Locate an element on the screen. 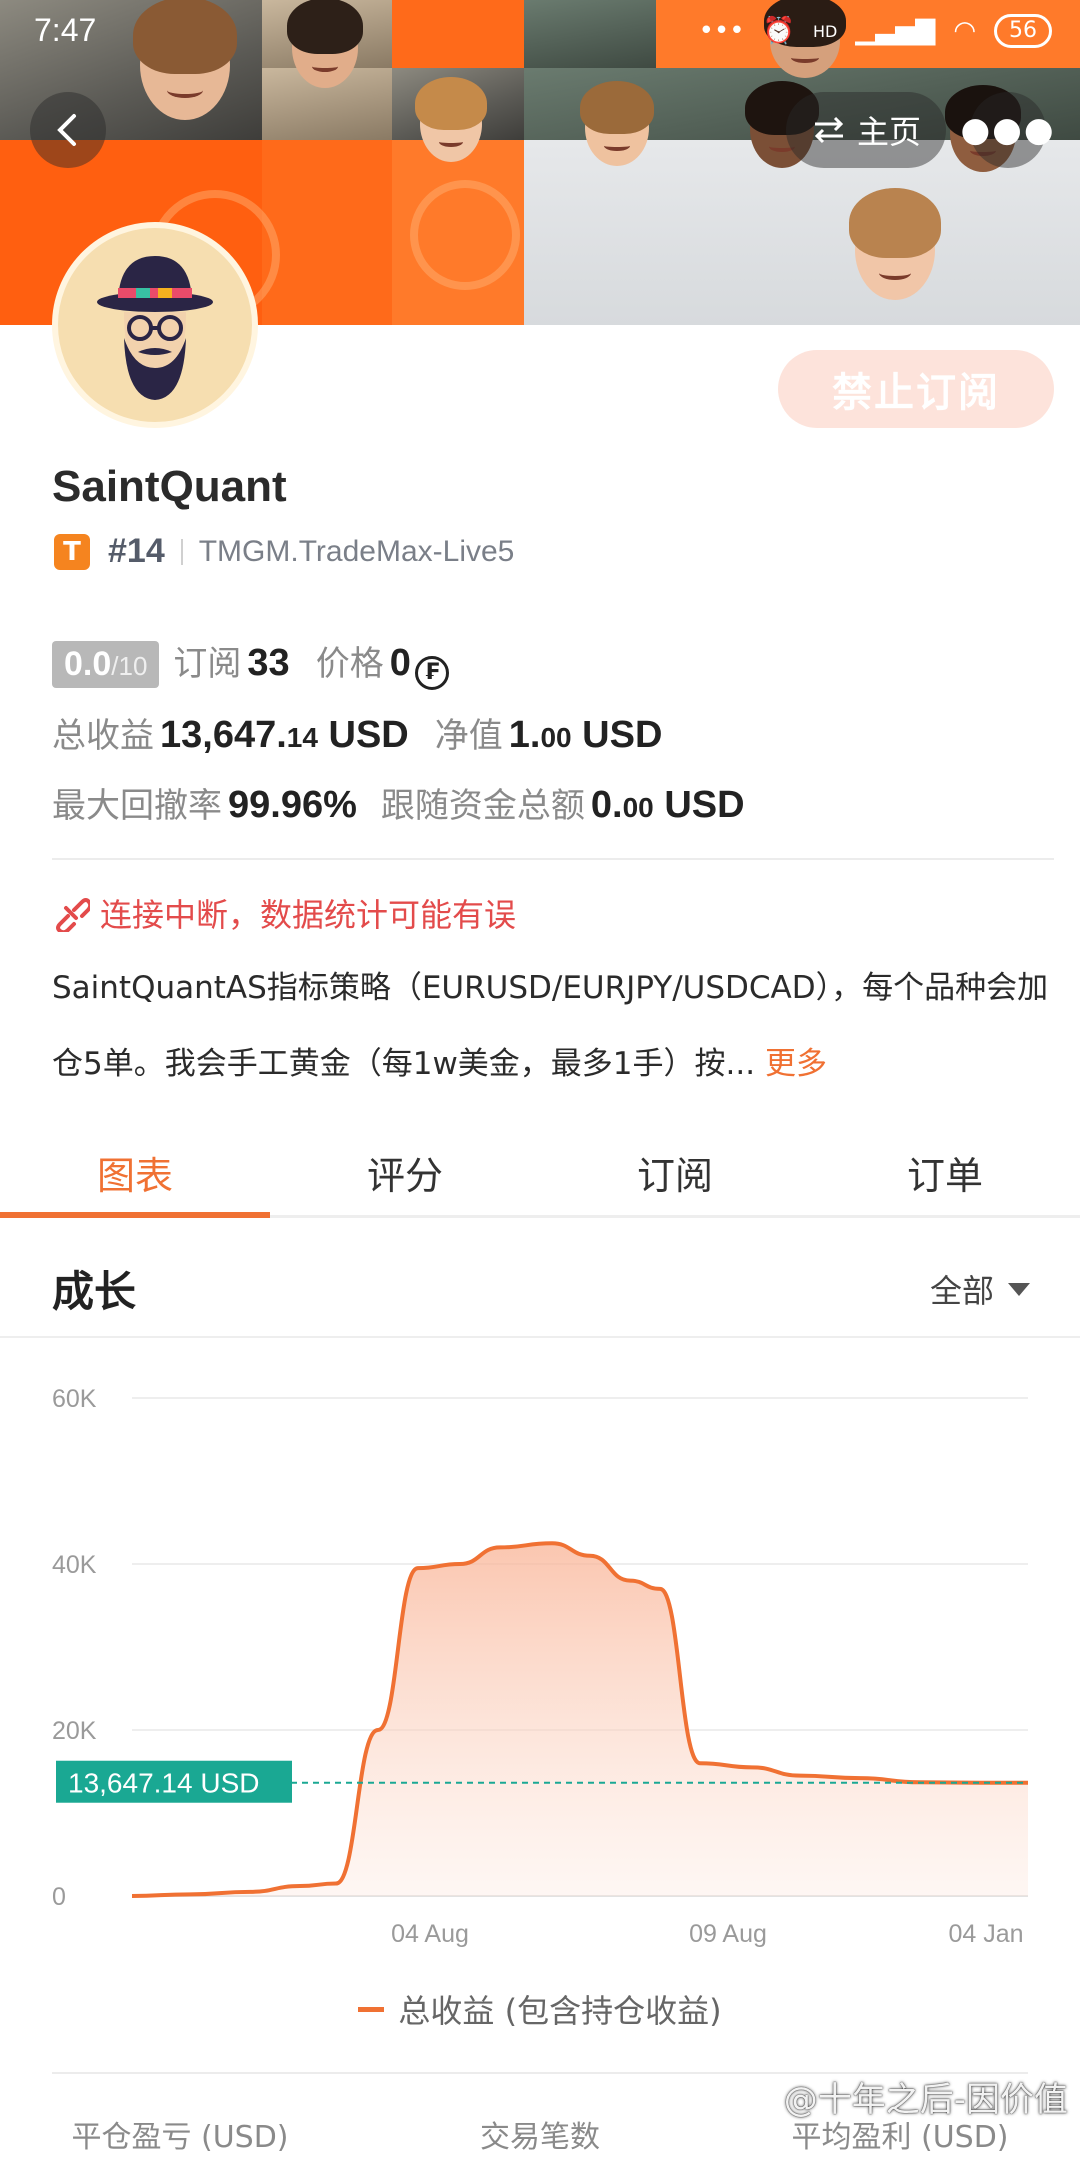 The image size is (1080, 2160). follow-funds-dec: 00 is located at coordinates (638, 807).